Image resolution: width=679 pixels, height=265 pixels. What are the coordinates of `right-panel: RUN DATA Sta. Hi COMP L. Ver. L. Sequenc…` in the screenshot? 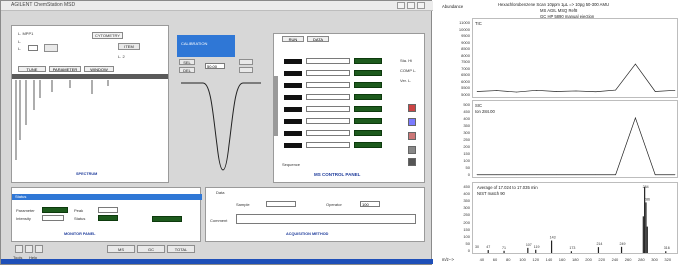 It's located at (349, 108).